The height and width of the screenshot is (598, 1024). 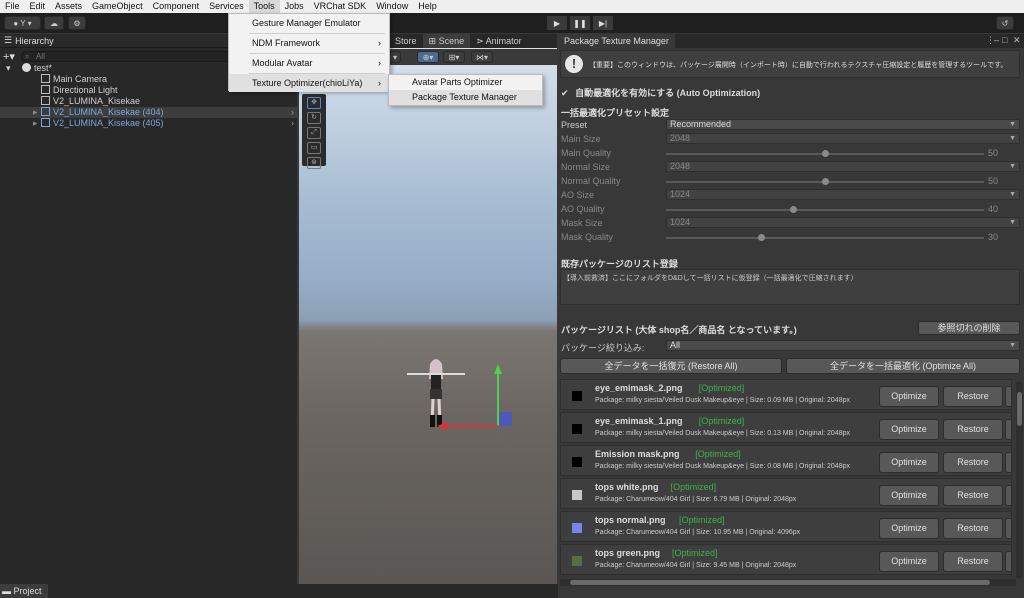 What do you see at coordinates (680, 166) in the screenshot?
I see `size-value: 2048` at bounding box center [680, 166].